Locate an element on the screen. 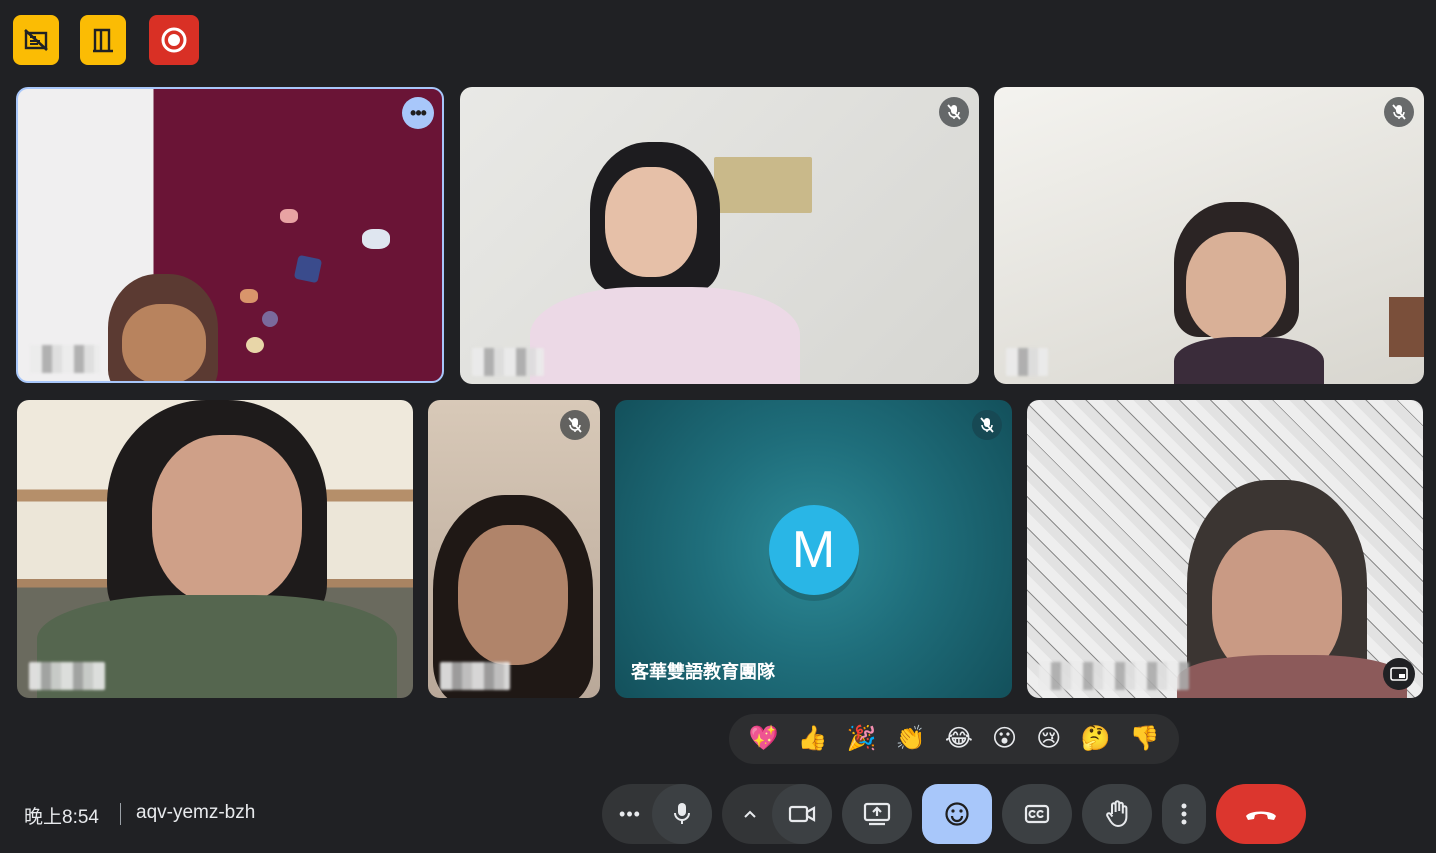 This screenshot has width=1436, height=853. raise-hand-icon is located at coordinates (1117, 813).